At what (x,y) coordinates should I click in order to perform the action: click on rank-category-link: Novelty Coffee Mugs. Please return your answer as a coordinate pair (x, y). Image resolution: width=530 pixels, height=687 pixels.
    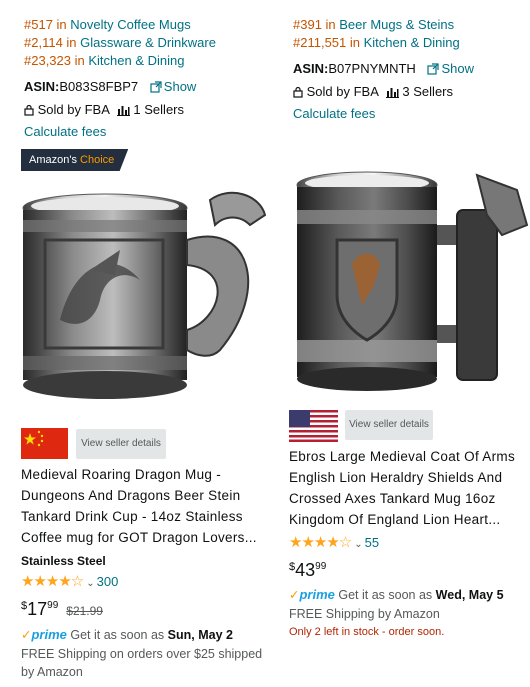
    Looking at the image, I should click on (130, 24).